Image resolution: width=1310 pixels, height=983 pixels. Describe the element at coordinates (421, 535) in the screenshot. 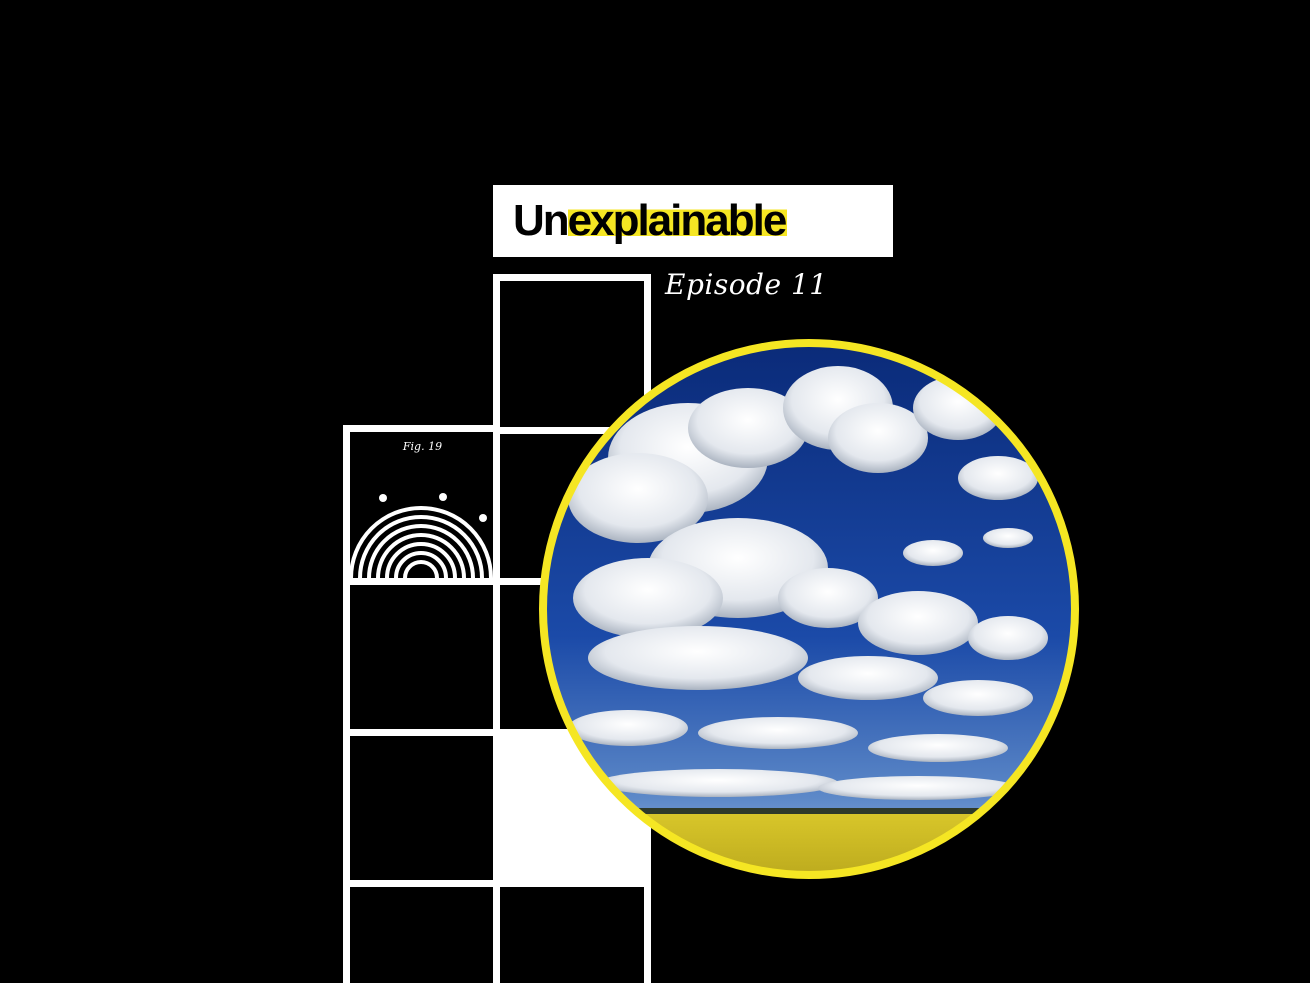

I see `concentric-arcs-illustration` at that location.